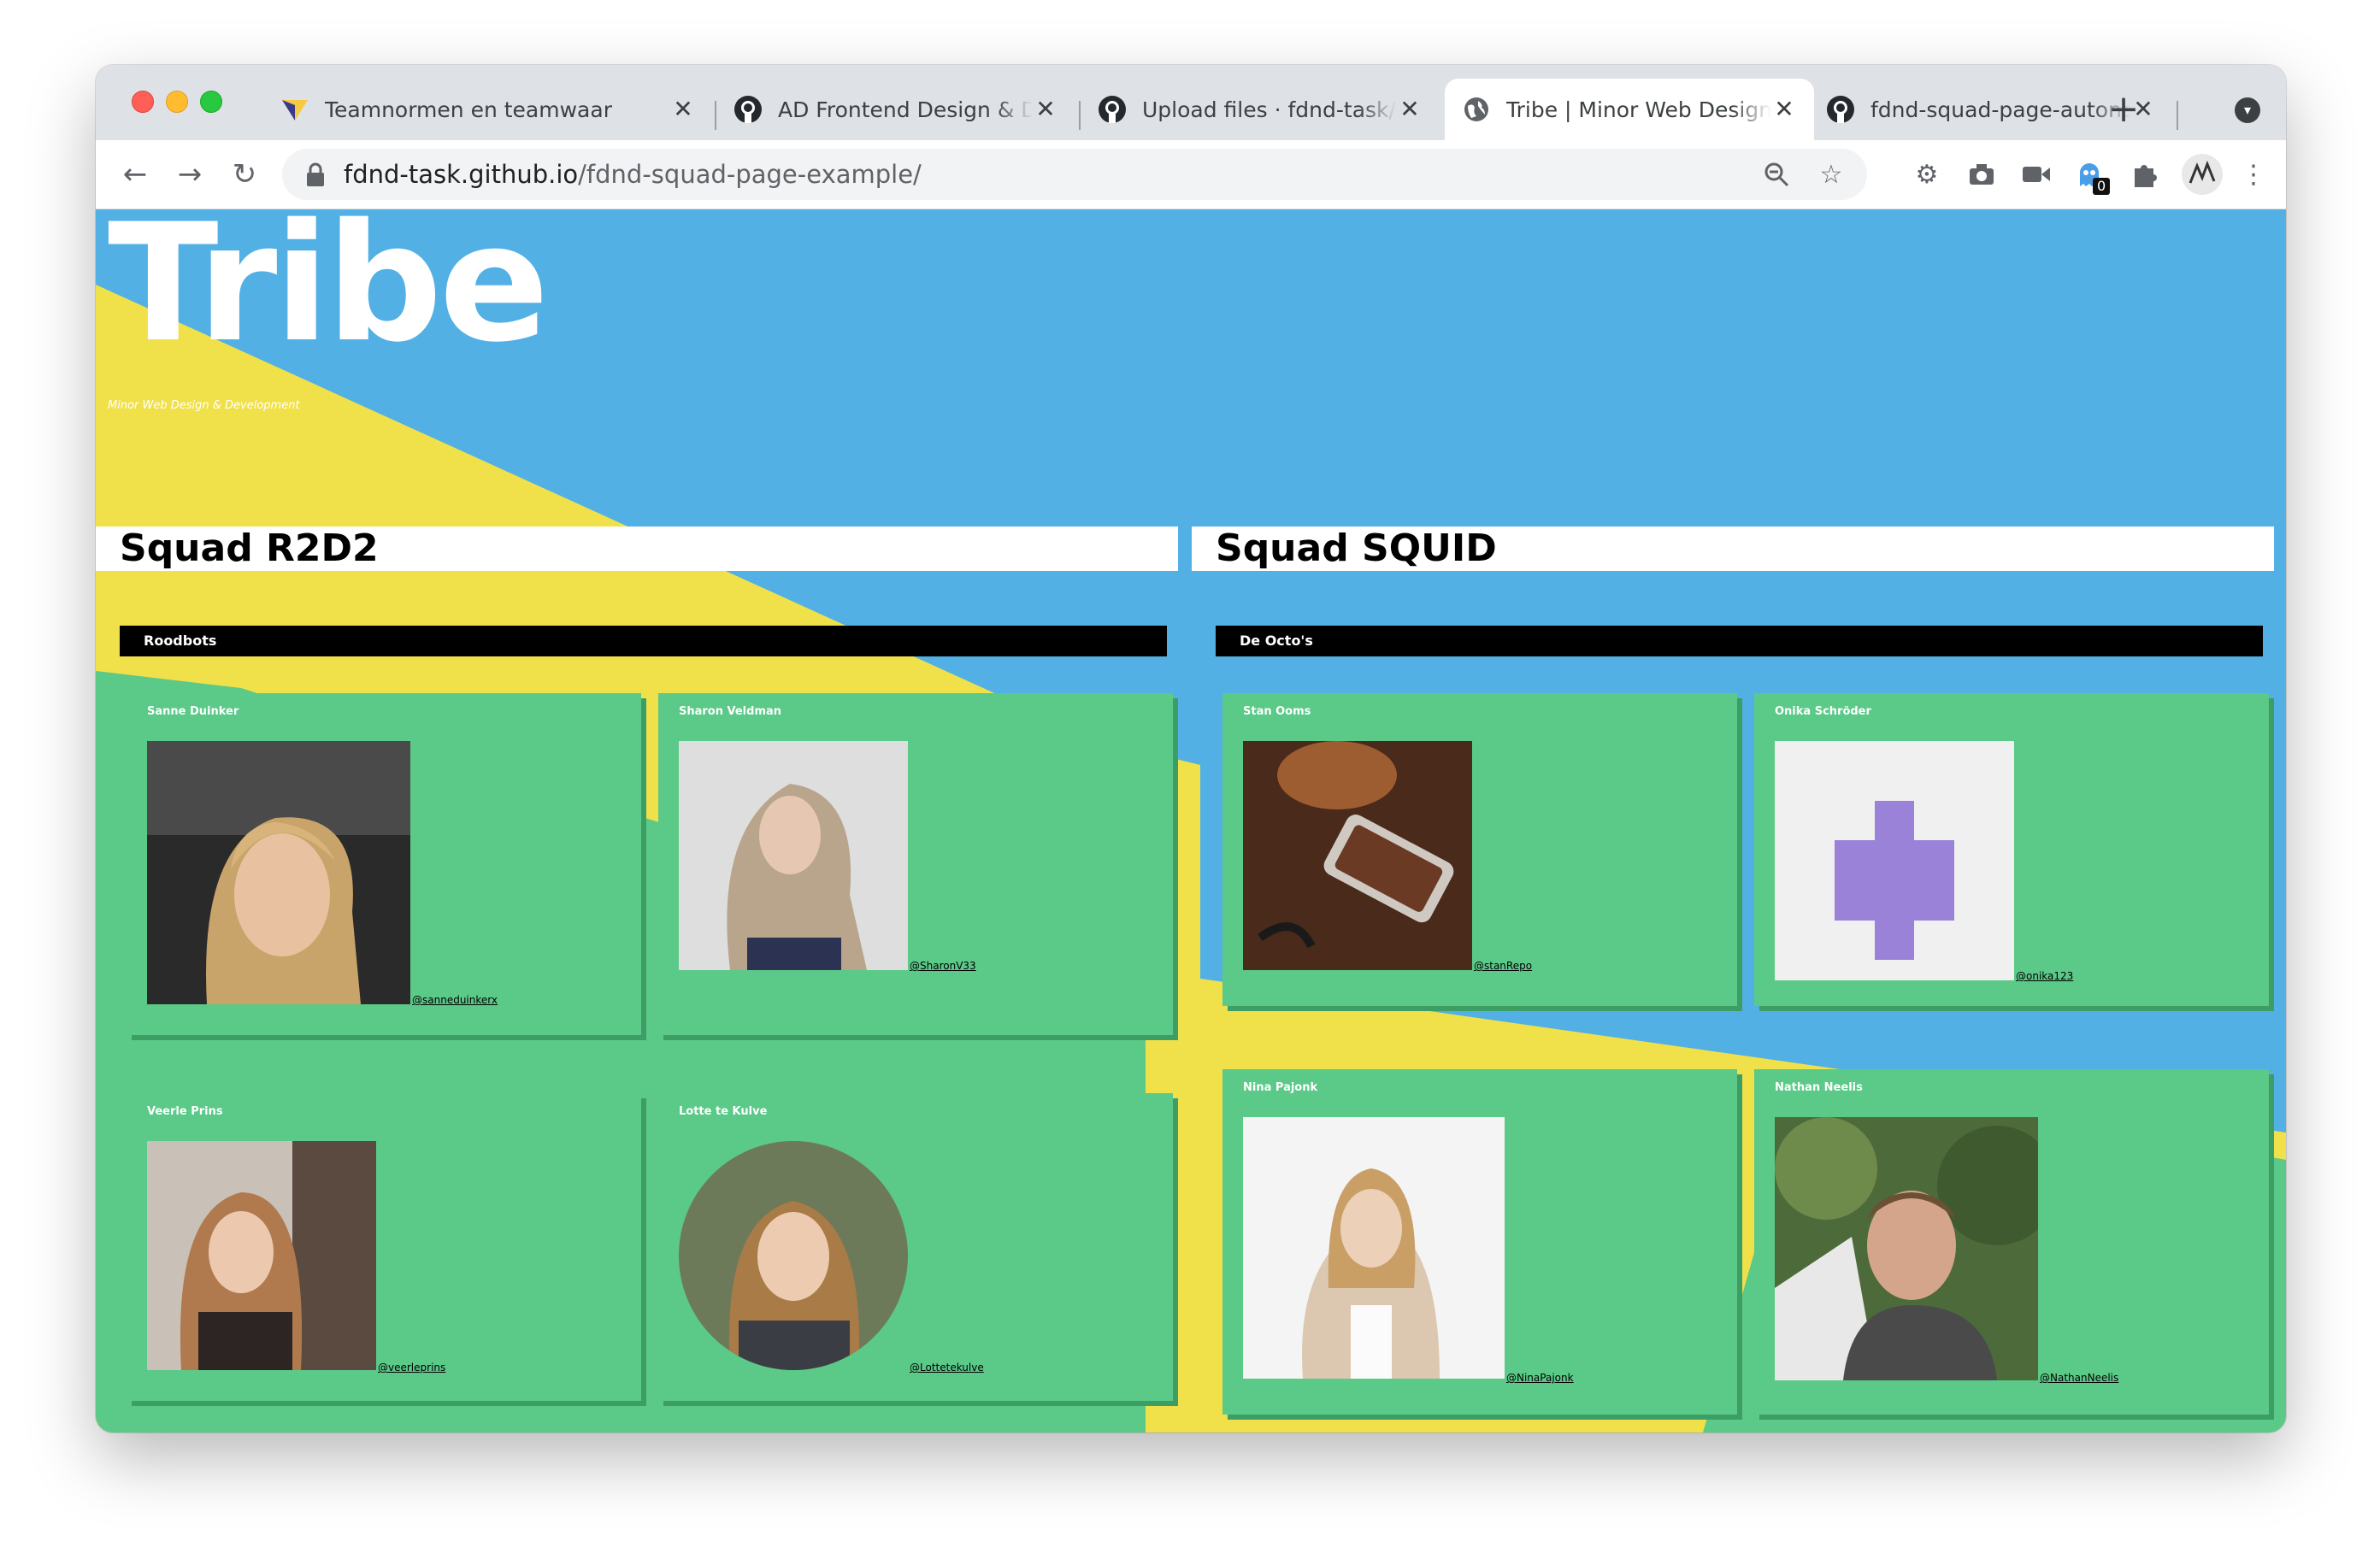  I want to click on member-card: Lotte te Kulve @Lottetekulve, so click(915, 1247).